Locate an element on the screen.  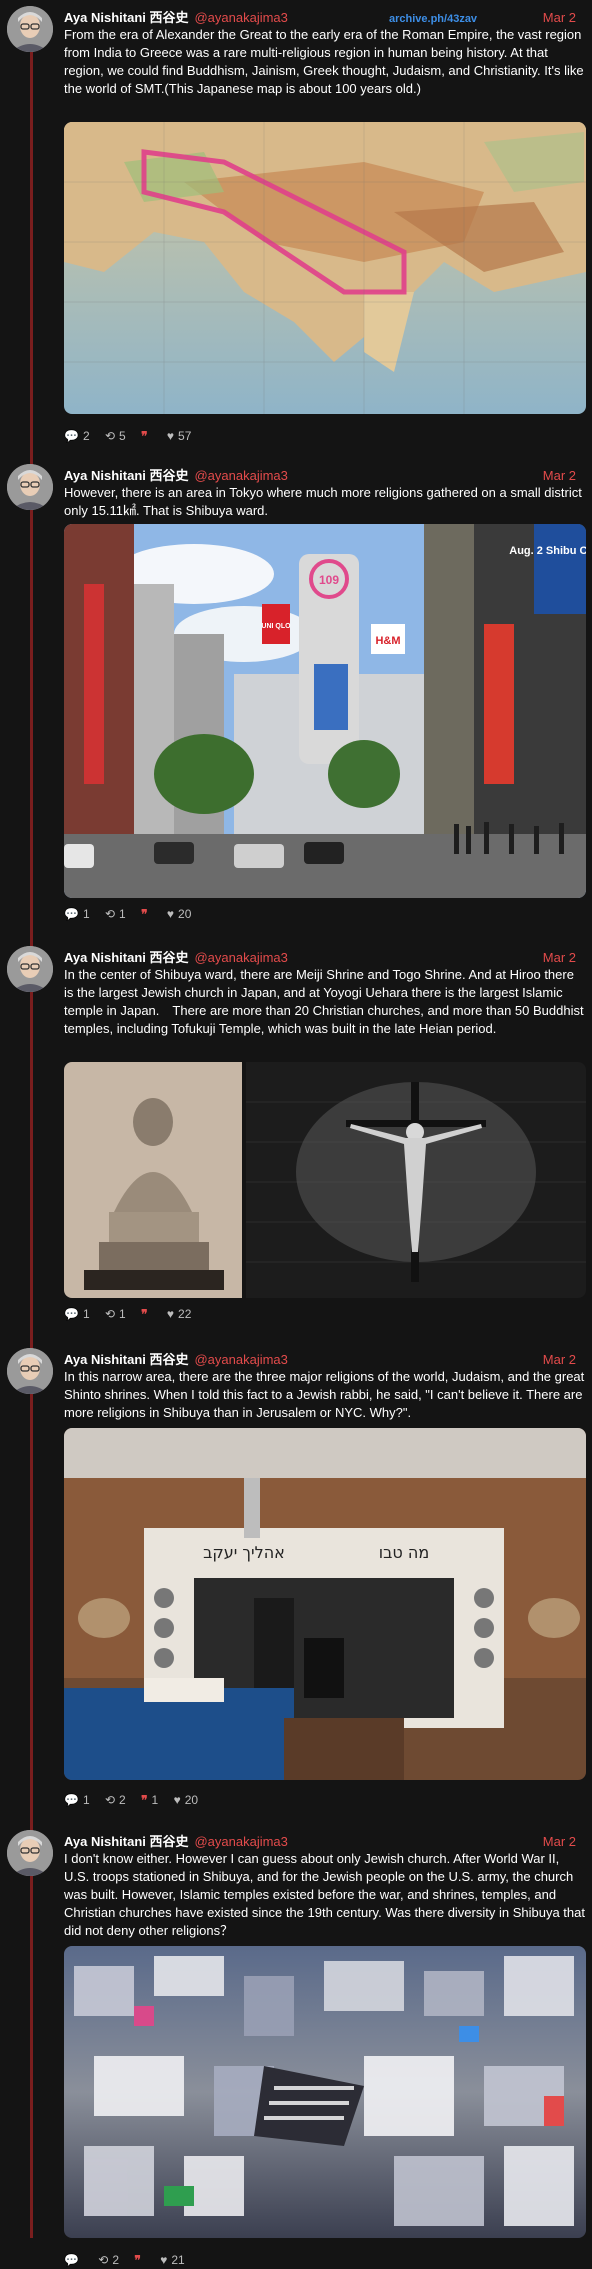
shibuya-aerial-image is located at coordinates (325, 2092).